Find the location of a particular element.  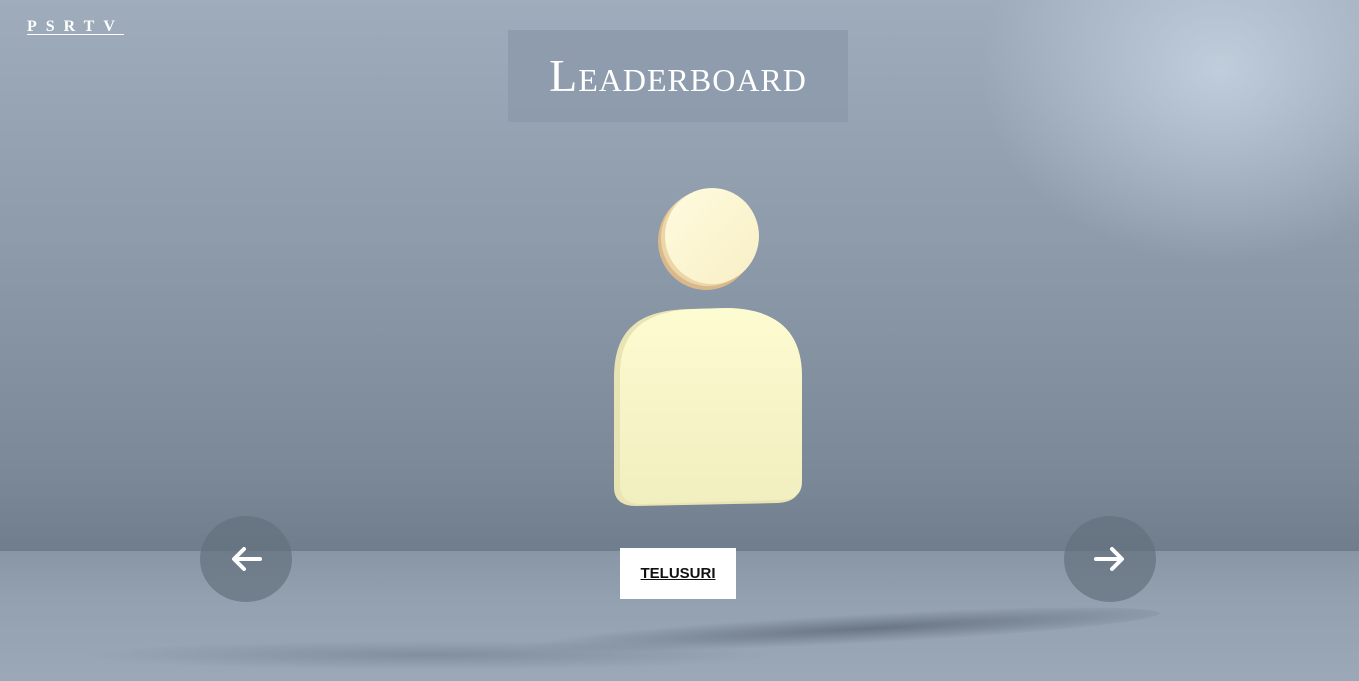

page-title: Leaderboard is located at coordinates (678, 75).